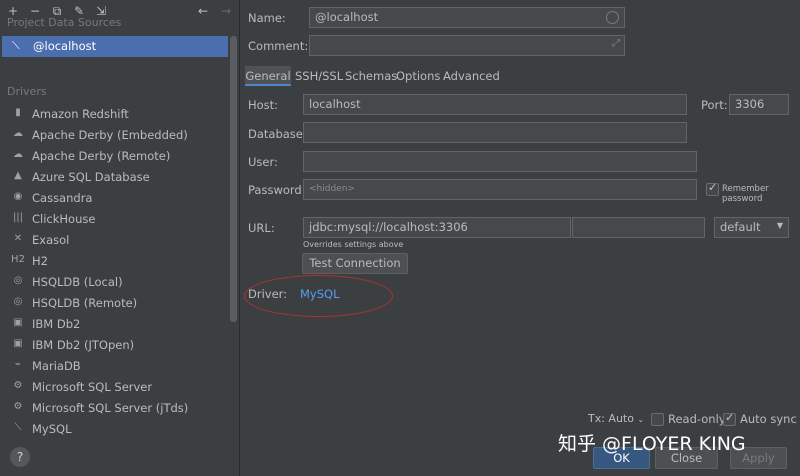 The width and height of the screenshot is (800, 476). I want to click on password-label: Password:, so click(277, 190).